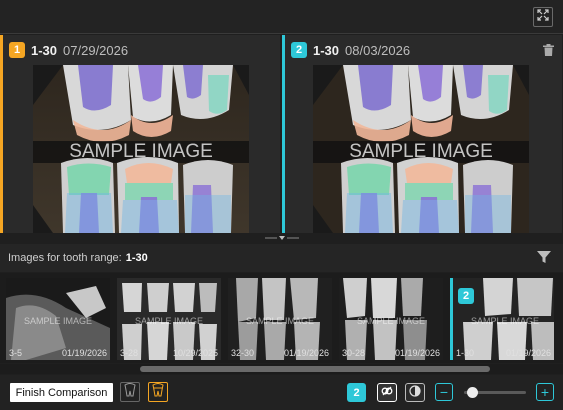 The width and height of the screenshot is (563, 410). Describe the element at coordinates (472, 392) in the screenshot. I see `zoom-slider-knob` at that location.